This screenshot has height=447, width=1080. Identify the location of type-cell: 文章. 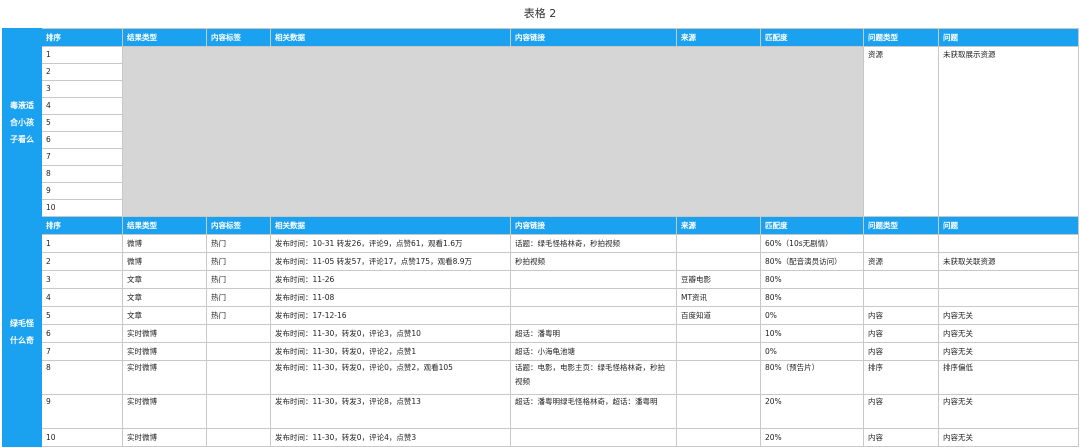
(164, 315).